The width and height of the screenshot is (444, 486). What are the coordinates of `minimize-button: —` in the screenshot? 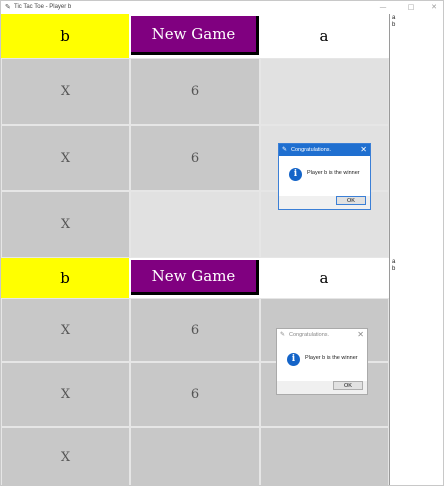 It's located at (383, 7).